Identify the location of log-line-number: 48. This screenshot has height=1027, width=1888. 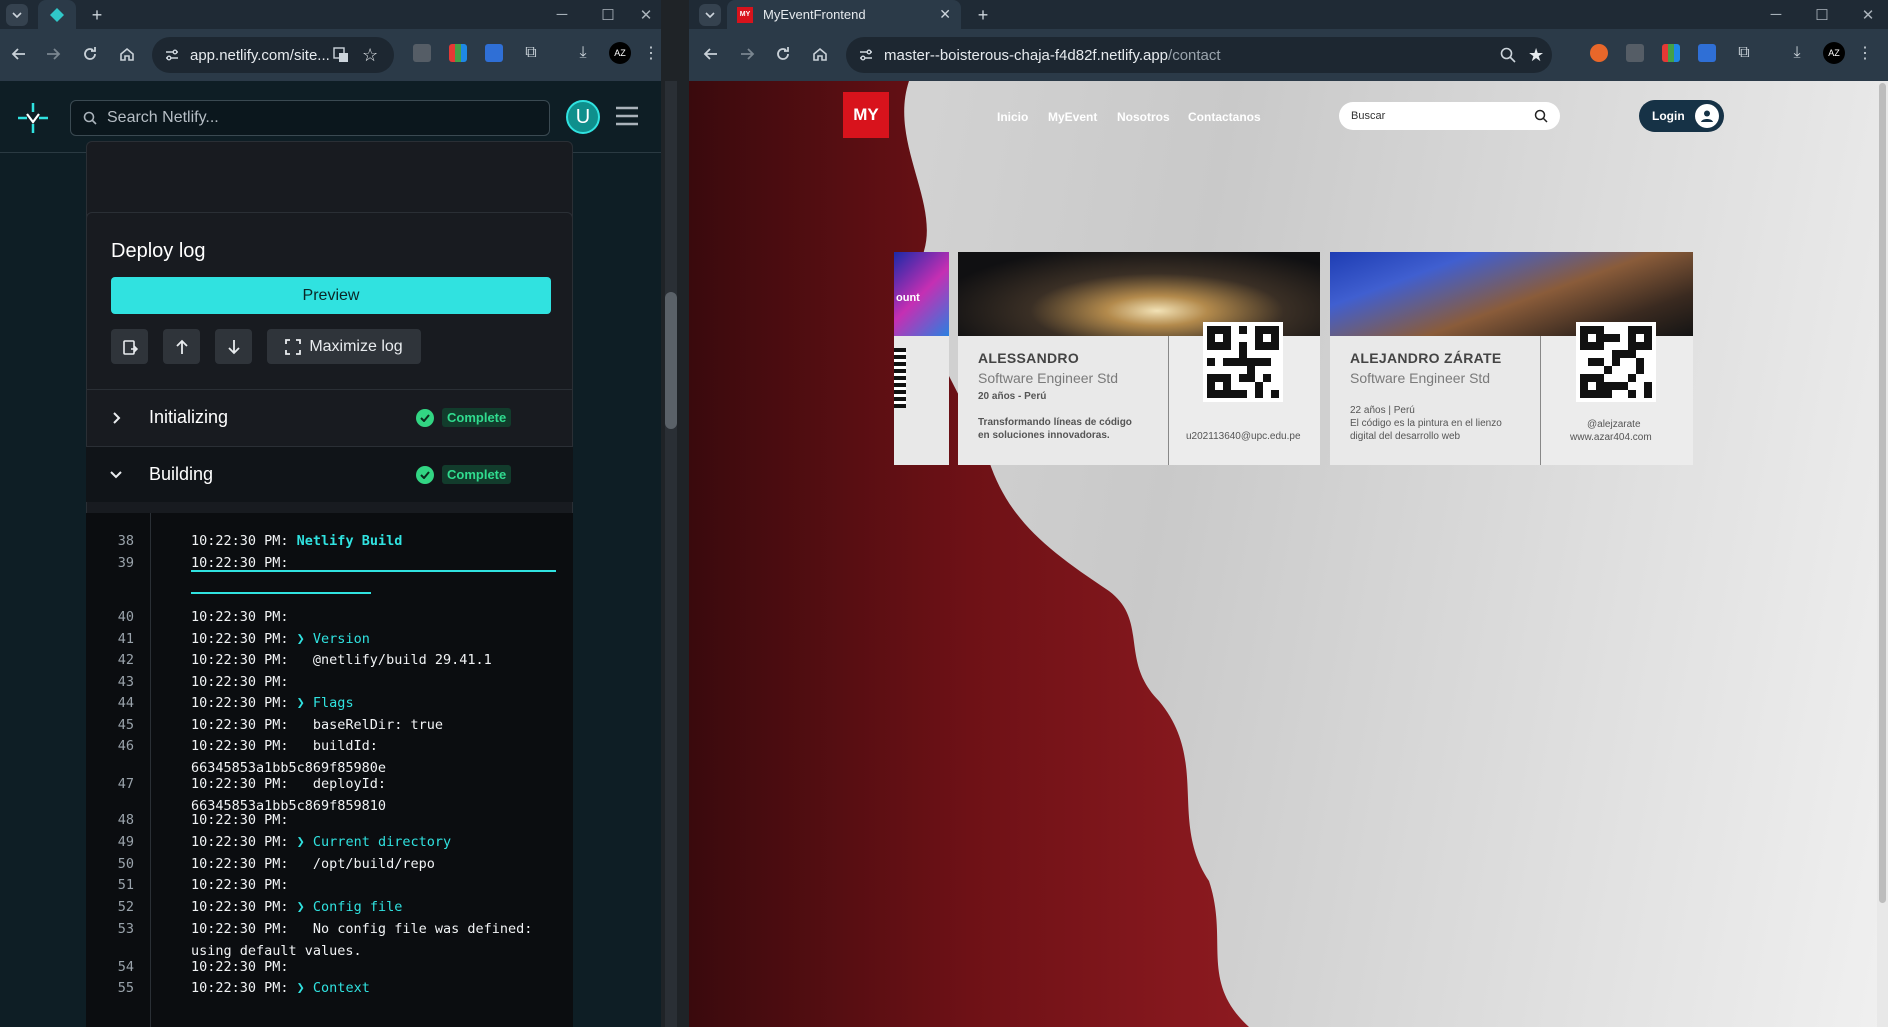
(125, 820).